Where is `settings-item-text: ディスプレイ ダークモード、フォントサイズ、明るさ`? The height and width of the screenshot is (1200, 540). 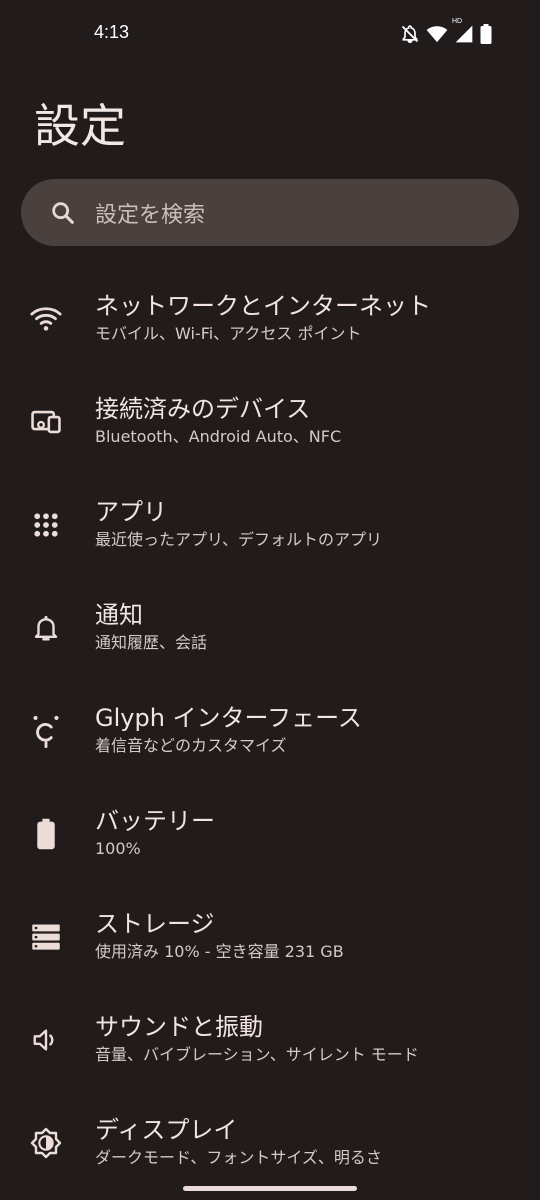
settings-item-text: ディスプレイ ダークモード、フォントサイズ、明るさ is located at coordinates (307, 1142).